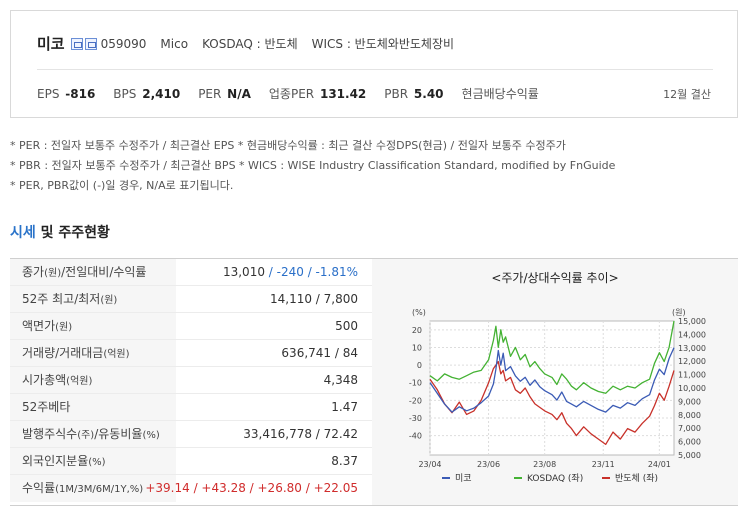 The height and width of the screenshot is (516, 754). Describe the element at coordinates (90, 43) in the screenshot. I see `document-icon` at that location.